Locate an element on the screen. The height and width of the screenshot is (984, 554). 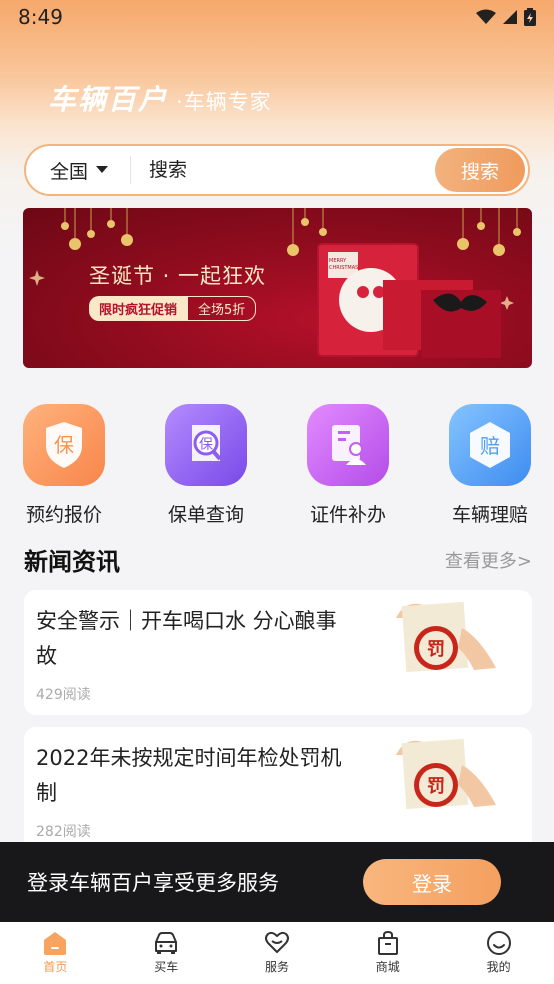
news-card: 2022年未按规定时间年检处罚机制 282阅读 罚 is located at coordinates (278, 789).